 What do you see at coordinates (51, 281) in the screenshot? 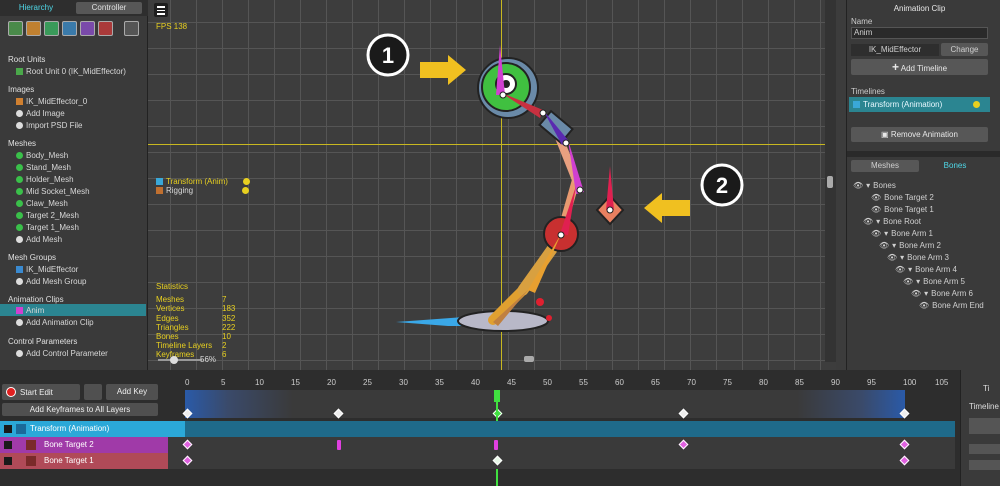
I see `add-mesh-group-button: Add Mesh Group` at bounding box center [51, 281].